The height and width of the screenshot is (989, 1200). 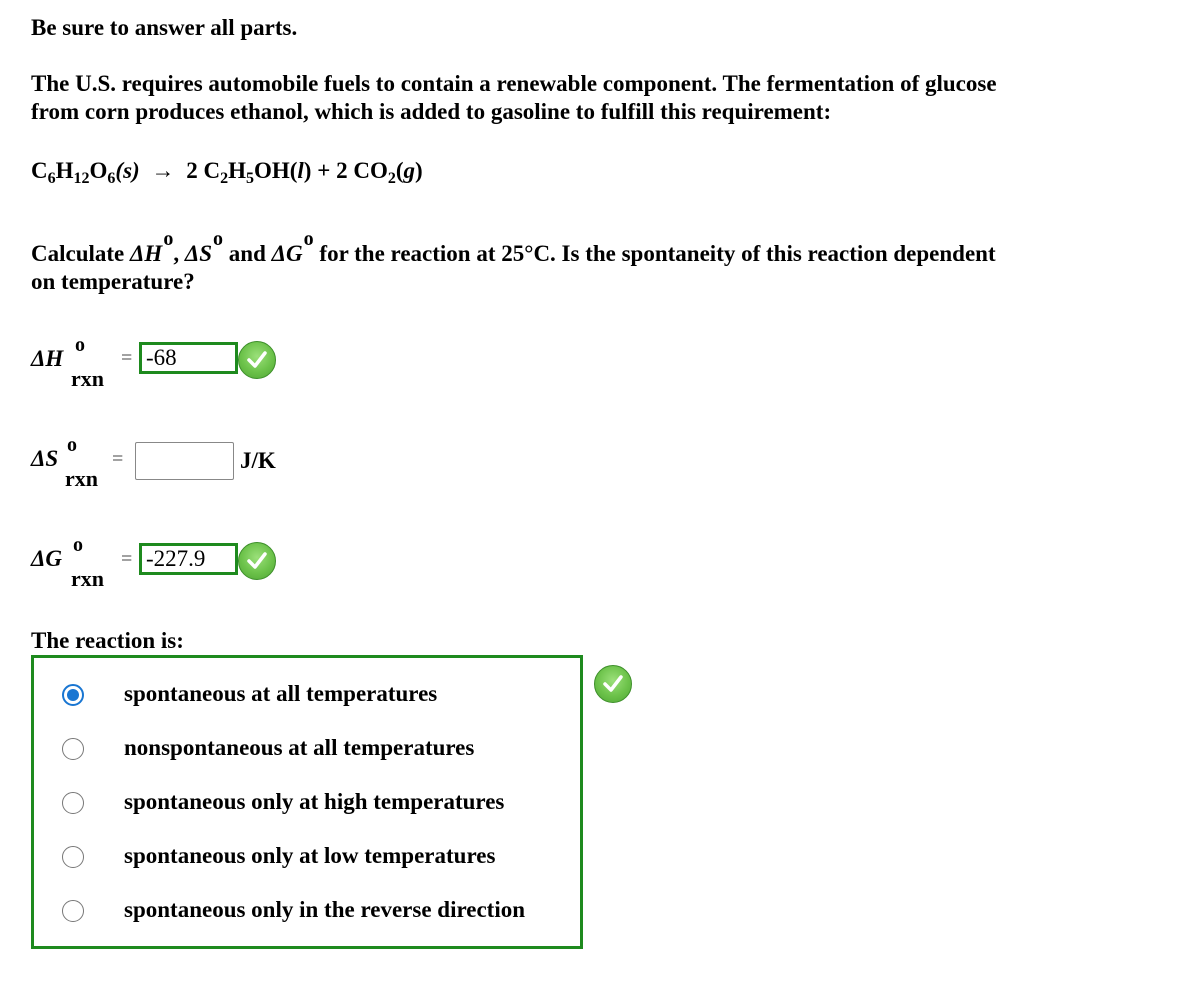 What do you see at coordinates (304, 695) in the screenshot?
I see `choice-option: spontaneous at all temperatures` at bounding box center [304, 695].